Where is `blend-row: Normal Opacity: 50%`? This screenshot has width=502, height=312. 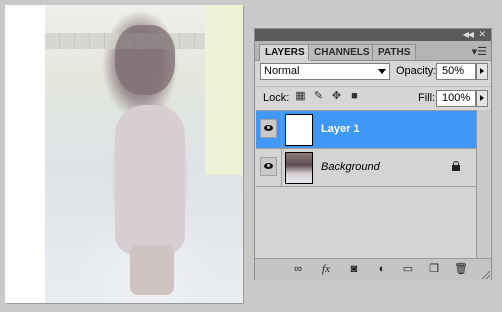 blend-row: Normal Opacity: 50% is located at coordinates (373, 73).